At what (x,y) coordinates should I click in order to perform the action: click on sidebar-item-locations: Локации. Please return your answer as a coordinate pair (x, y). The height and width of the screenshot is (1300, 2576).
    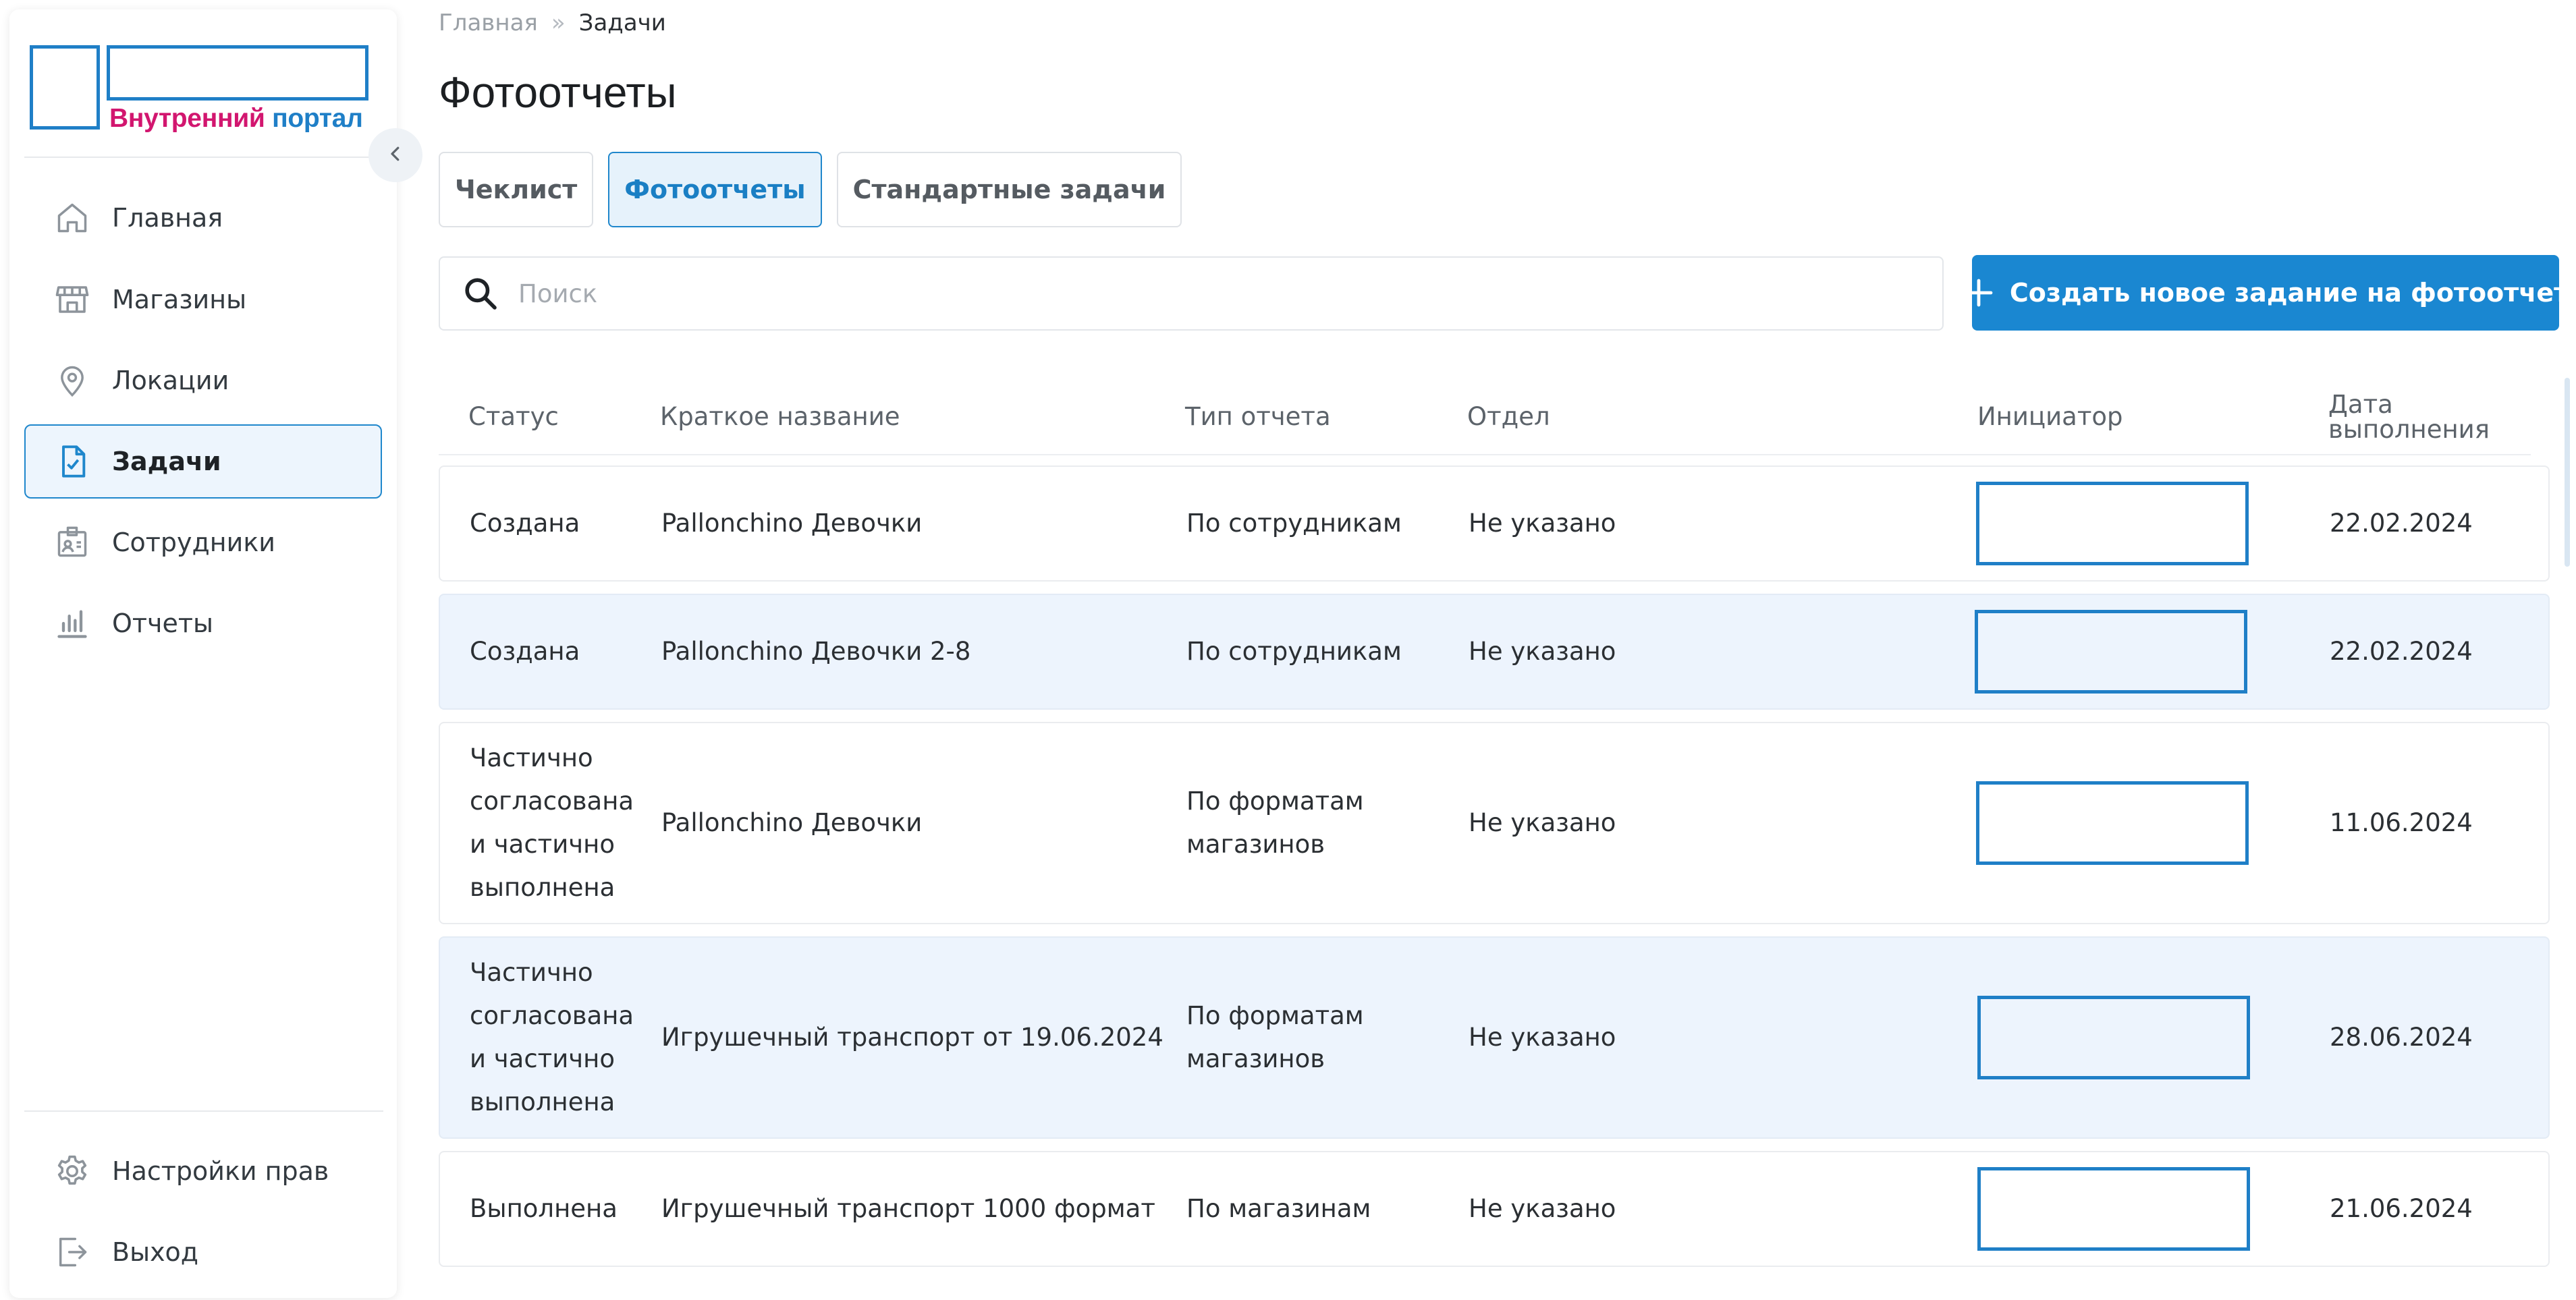
    Looking at the image, I should click on (203, 380).